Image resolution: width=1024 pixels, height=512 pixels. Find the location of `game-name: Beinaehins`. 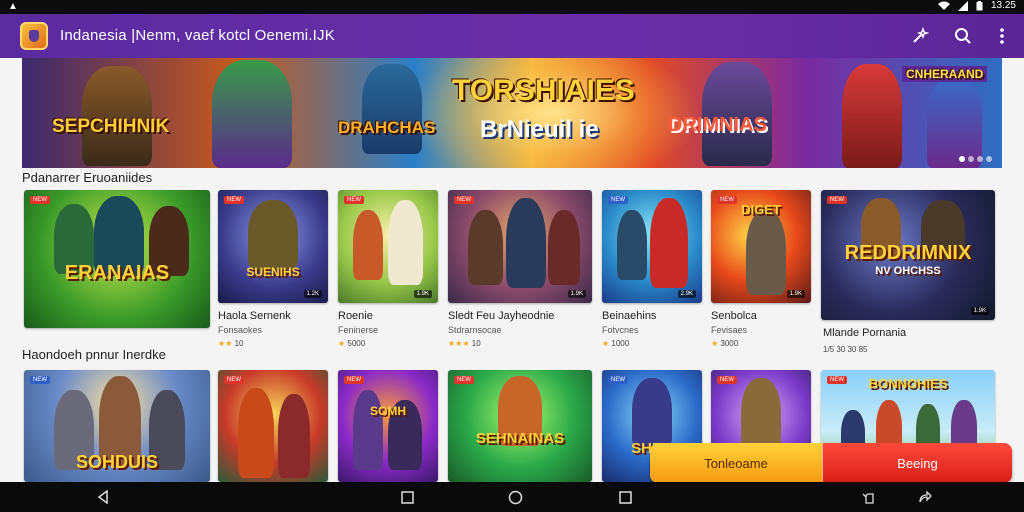

game-name: Beinaehins is located at coordinates (629, 316).